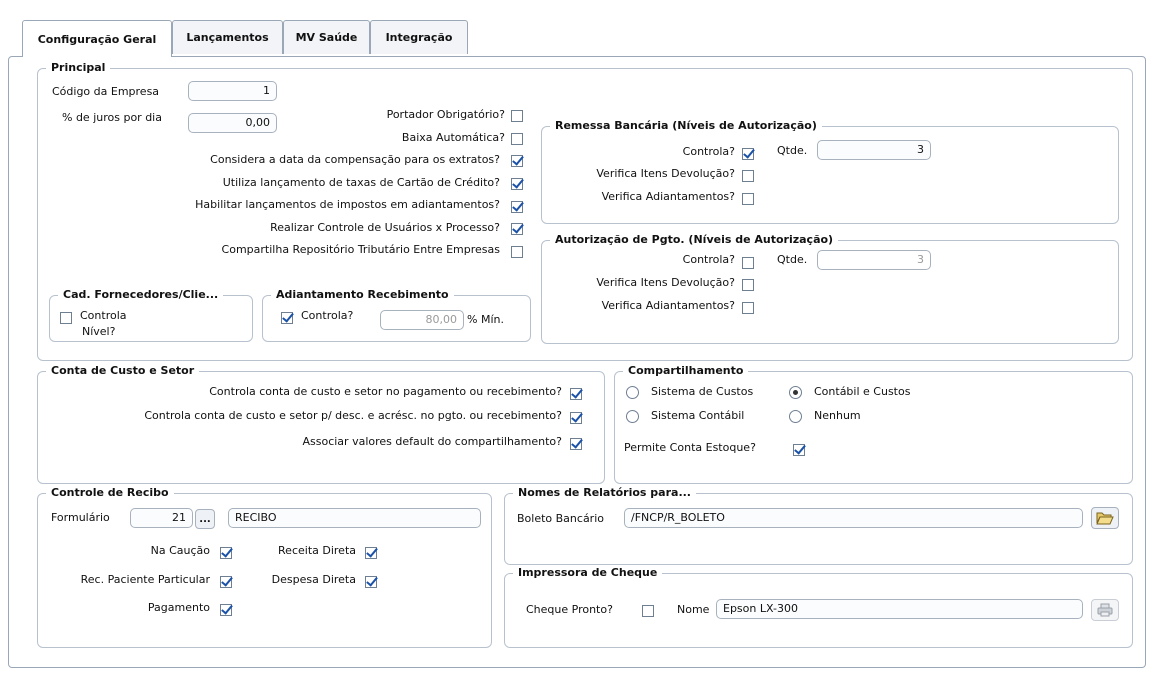  I want to click on na-caucao-checkbox, so click(226, 553).